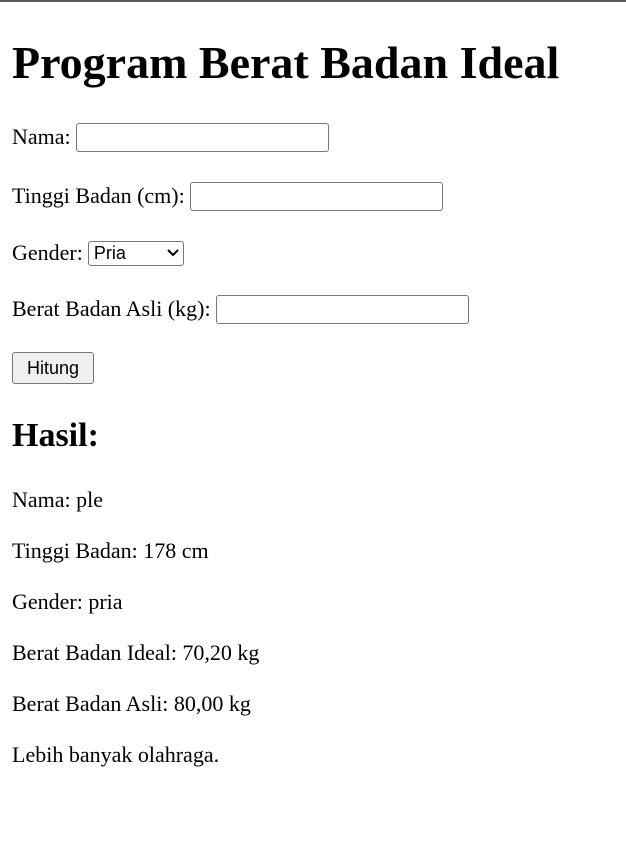 The height and width of the screenshot is (849, 626). What do you see at coordinates (173, 253) in the screenshot?
I see `chevron-down-icon` at bounding box center [173, 253].